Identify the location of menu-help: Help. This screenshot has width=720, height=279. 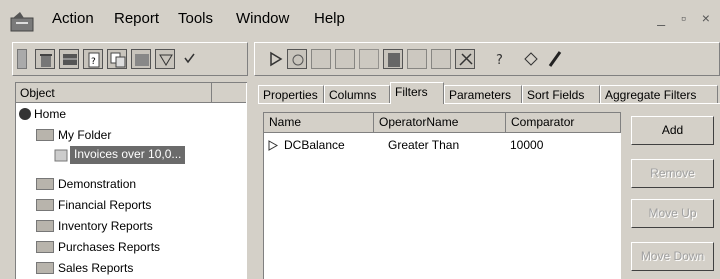
(329, 18).